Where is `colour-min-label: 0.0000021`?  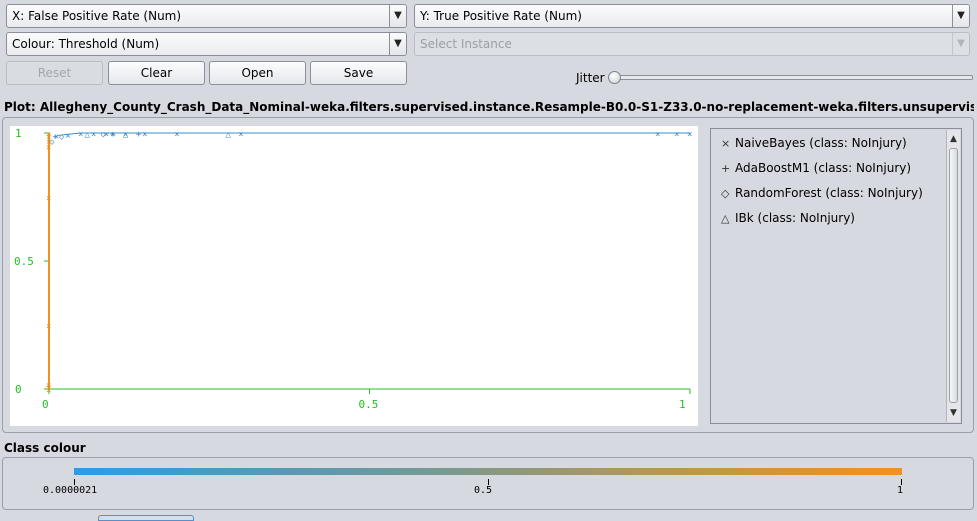 colour-min-label: 0.0000021 is located at coordinates (70, 490).